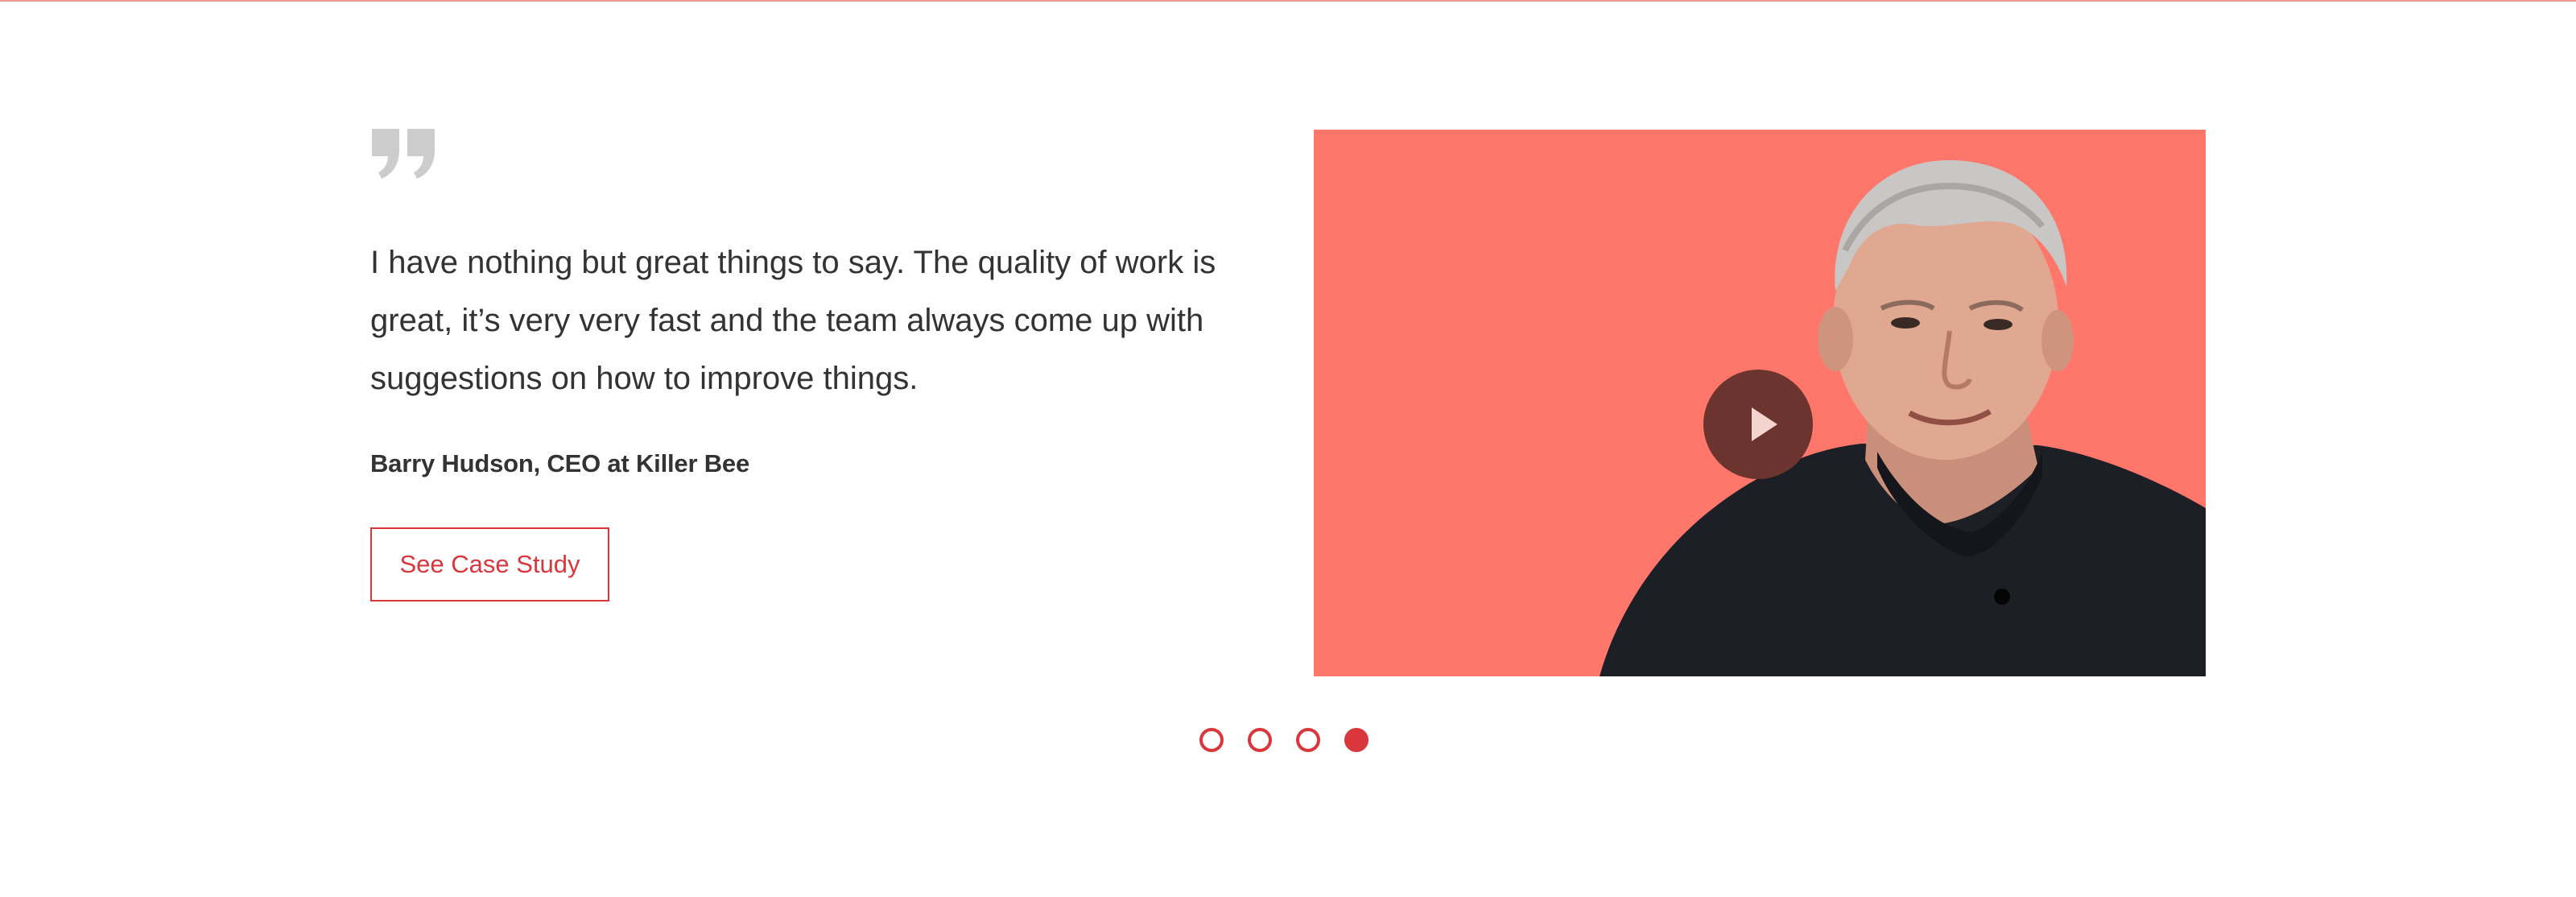 The image size is (2576, 897). Describe the element at coordinates (489, 564) in the screenshot. I see `see-case-study-button: See Case Study` at that location.